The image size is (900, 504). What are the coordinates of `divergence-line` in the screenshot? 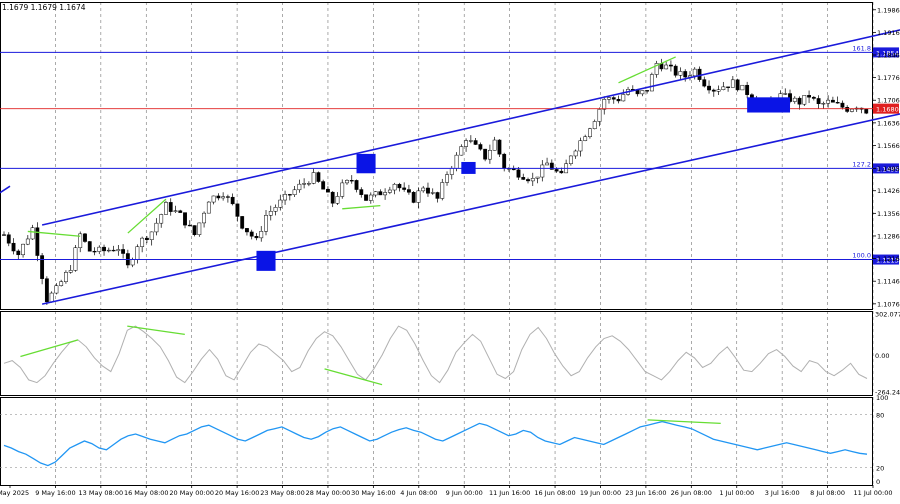 It's located at (361, 207).